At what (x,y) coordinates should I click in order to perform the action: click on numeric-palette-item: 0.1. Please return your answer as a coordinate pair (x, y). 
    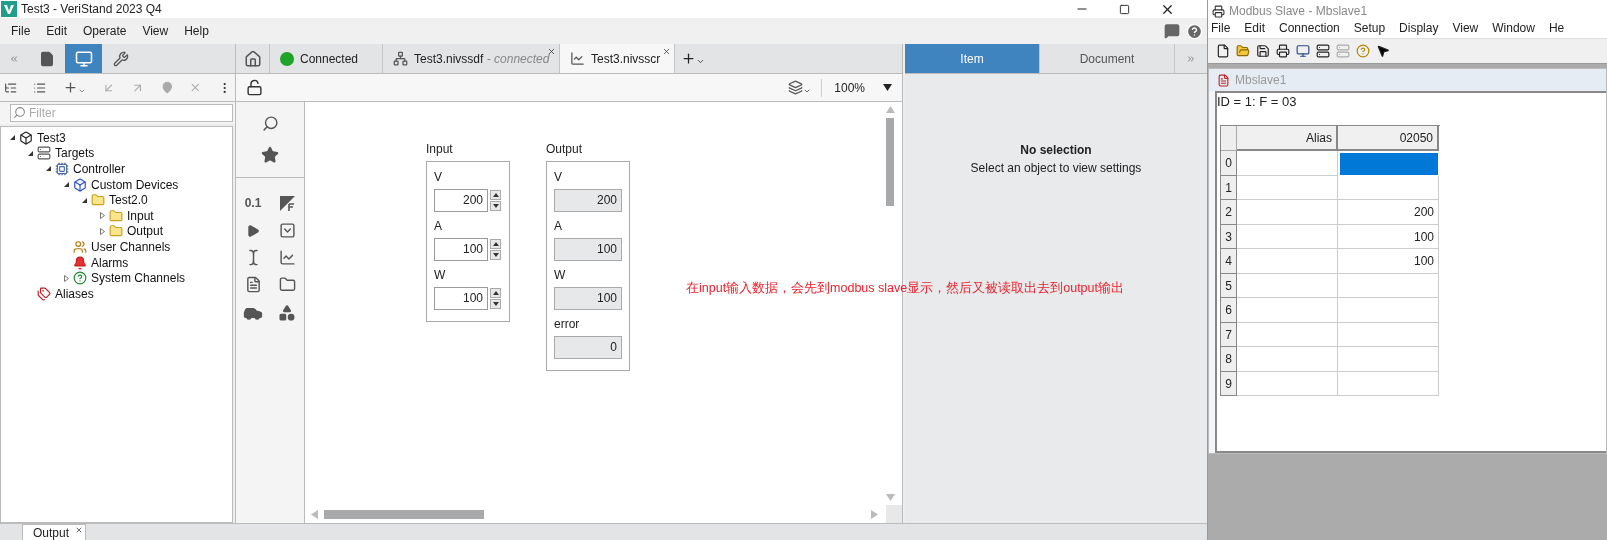
    Looking at the image, I should click on (253, 203).